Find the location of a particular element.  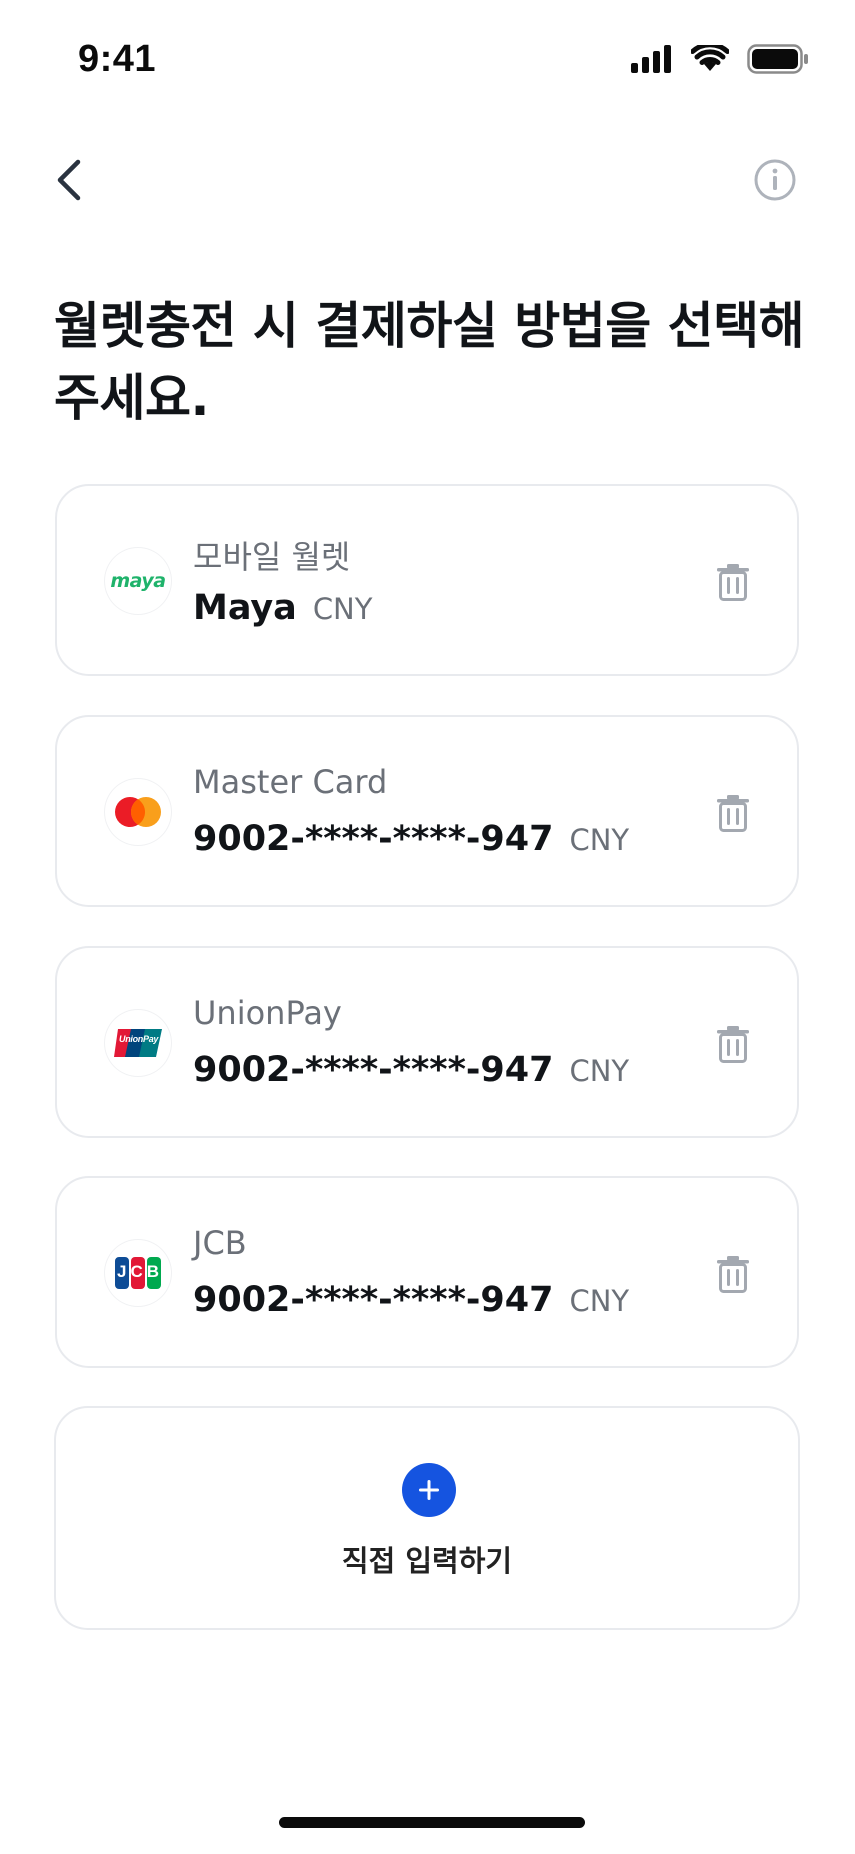

plus-icon is located at coordinates (429, 1490).